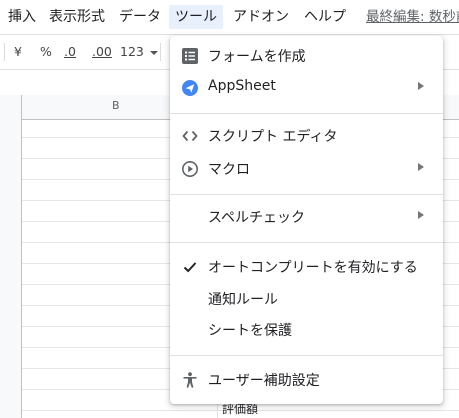  Describe the element at coordinates (102, 52) in the screenshot. I see `increase-decimal-button: .00` at that location.